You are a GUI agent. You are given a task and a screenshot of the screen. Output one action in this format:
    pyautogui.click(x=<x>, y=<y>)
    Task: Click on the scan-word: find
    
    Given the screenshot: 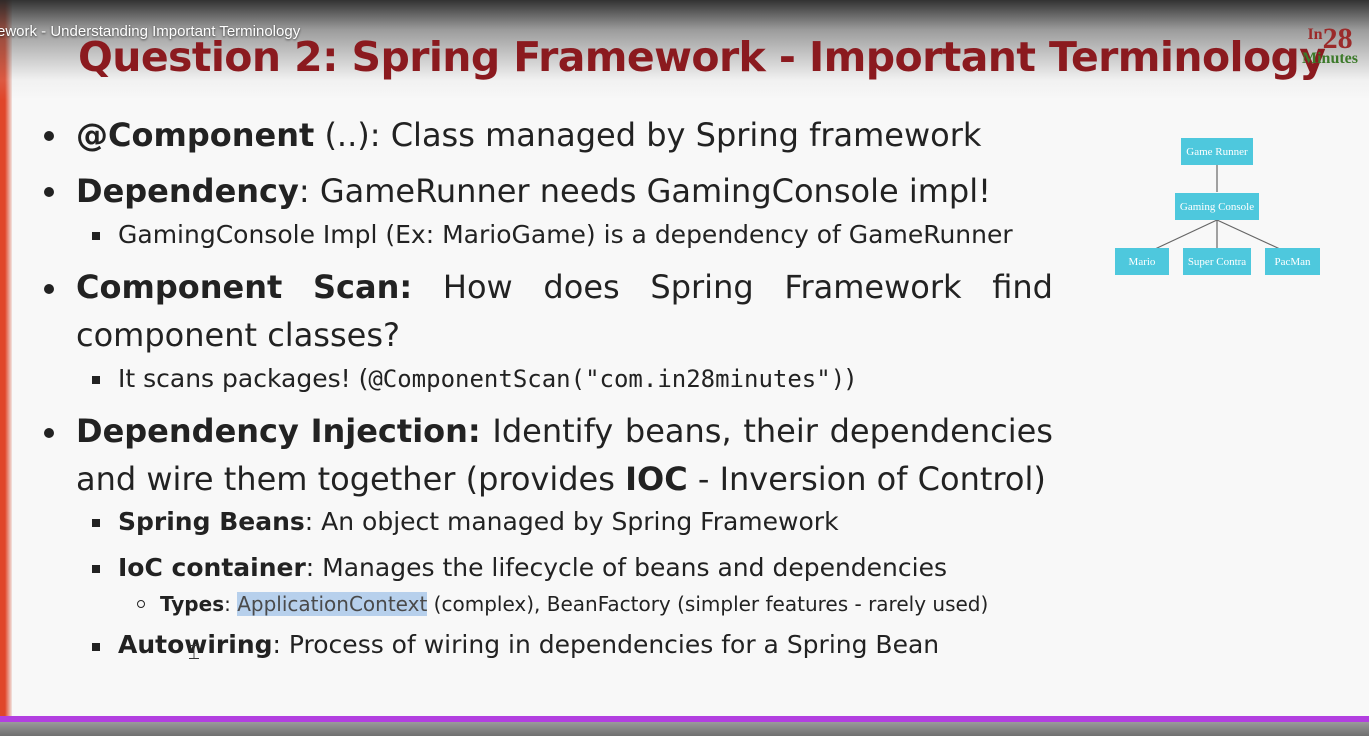 What is the action you would take?
    pyautogui.click(x=1022, y=287)
    